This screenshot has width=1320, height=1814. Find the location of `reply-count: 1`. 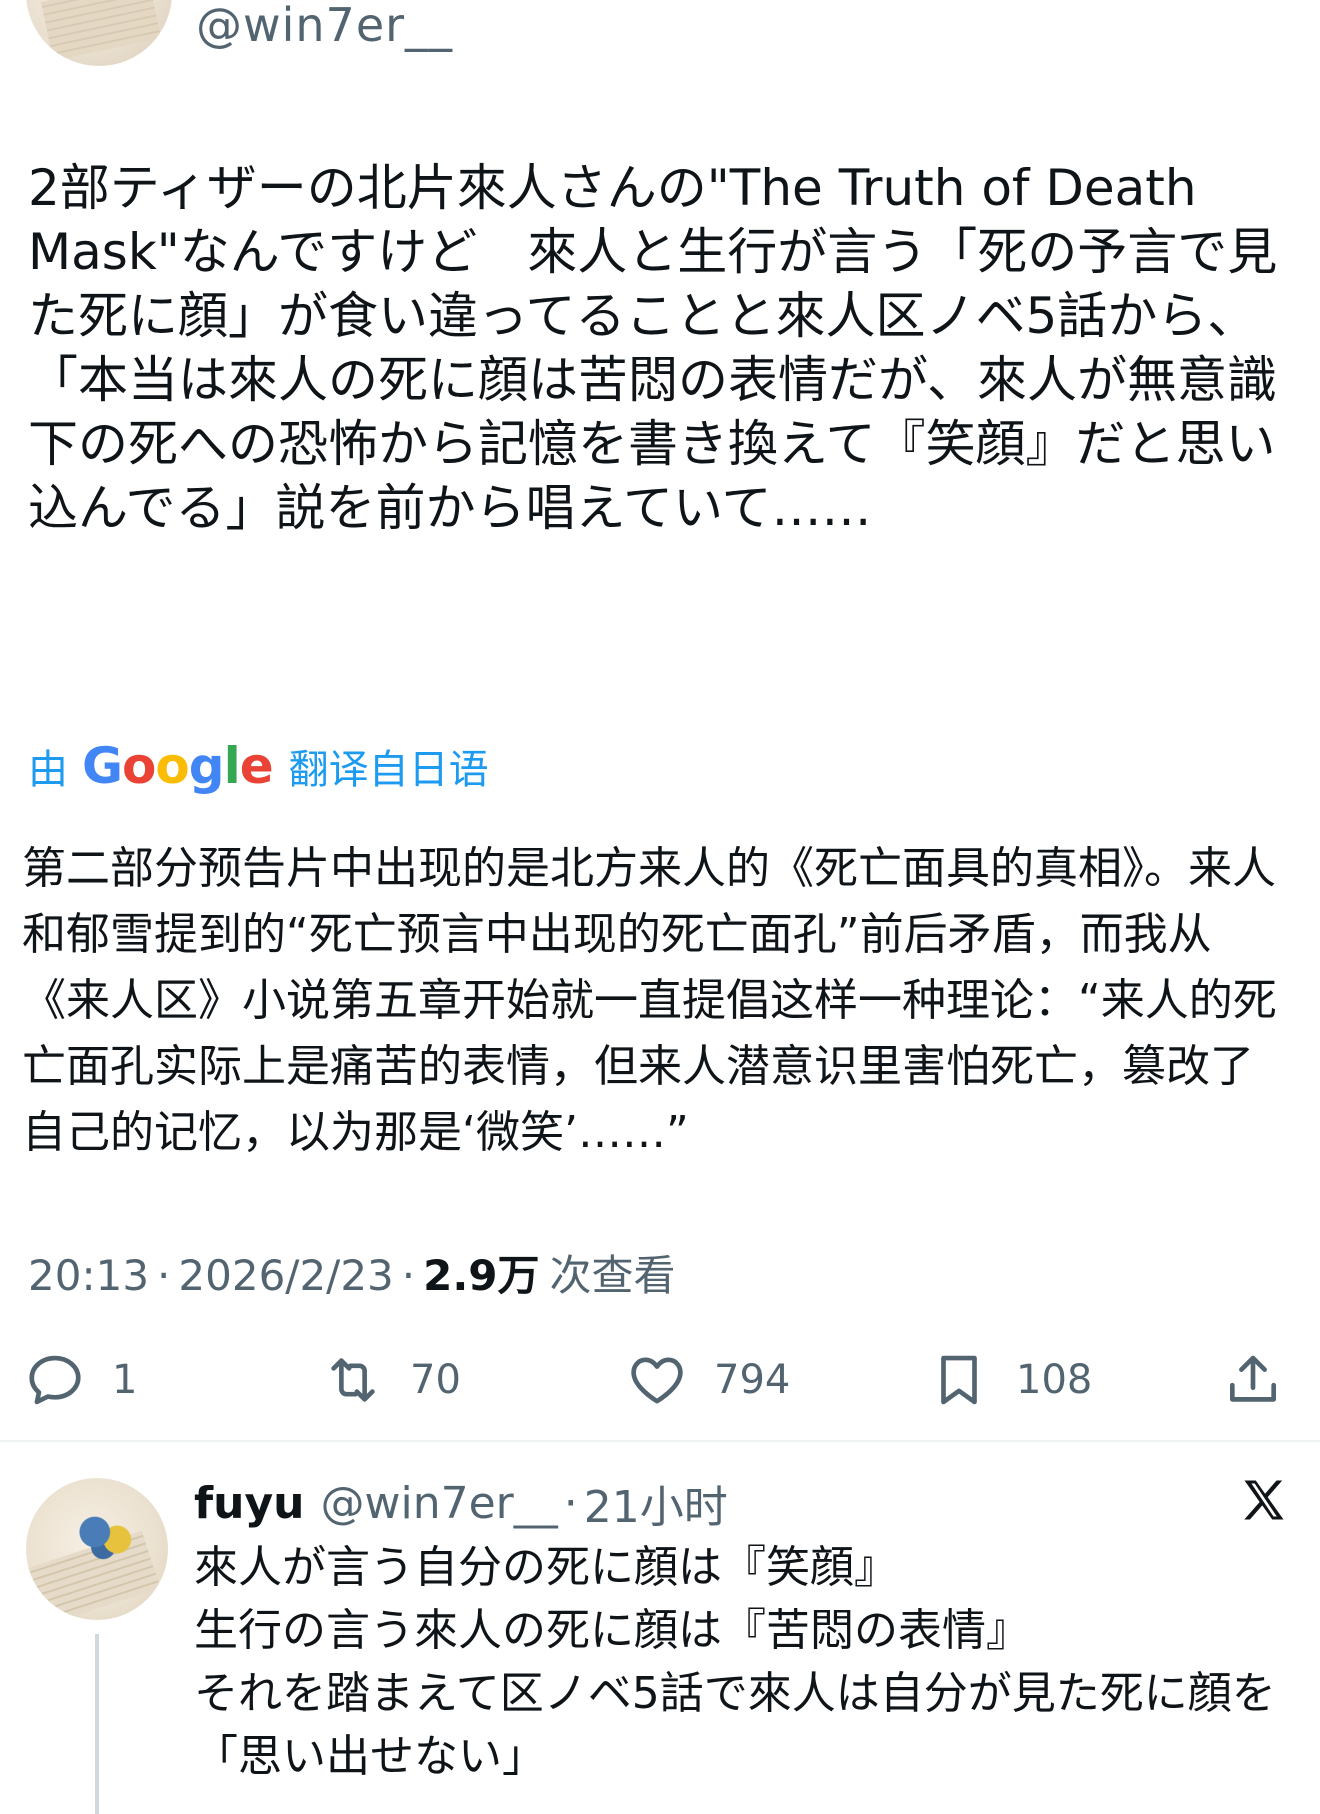

reply-count: 1 is located at coordinates (125, 1380).